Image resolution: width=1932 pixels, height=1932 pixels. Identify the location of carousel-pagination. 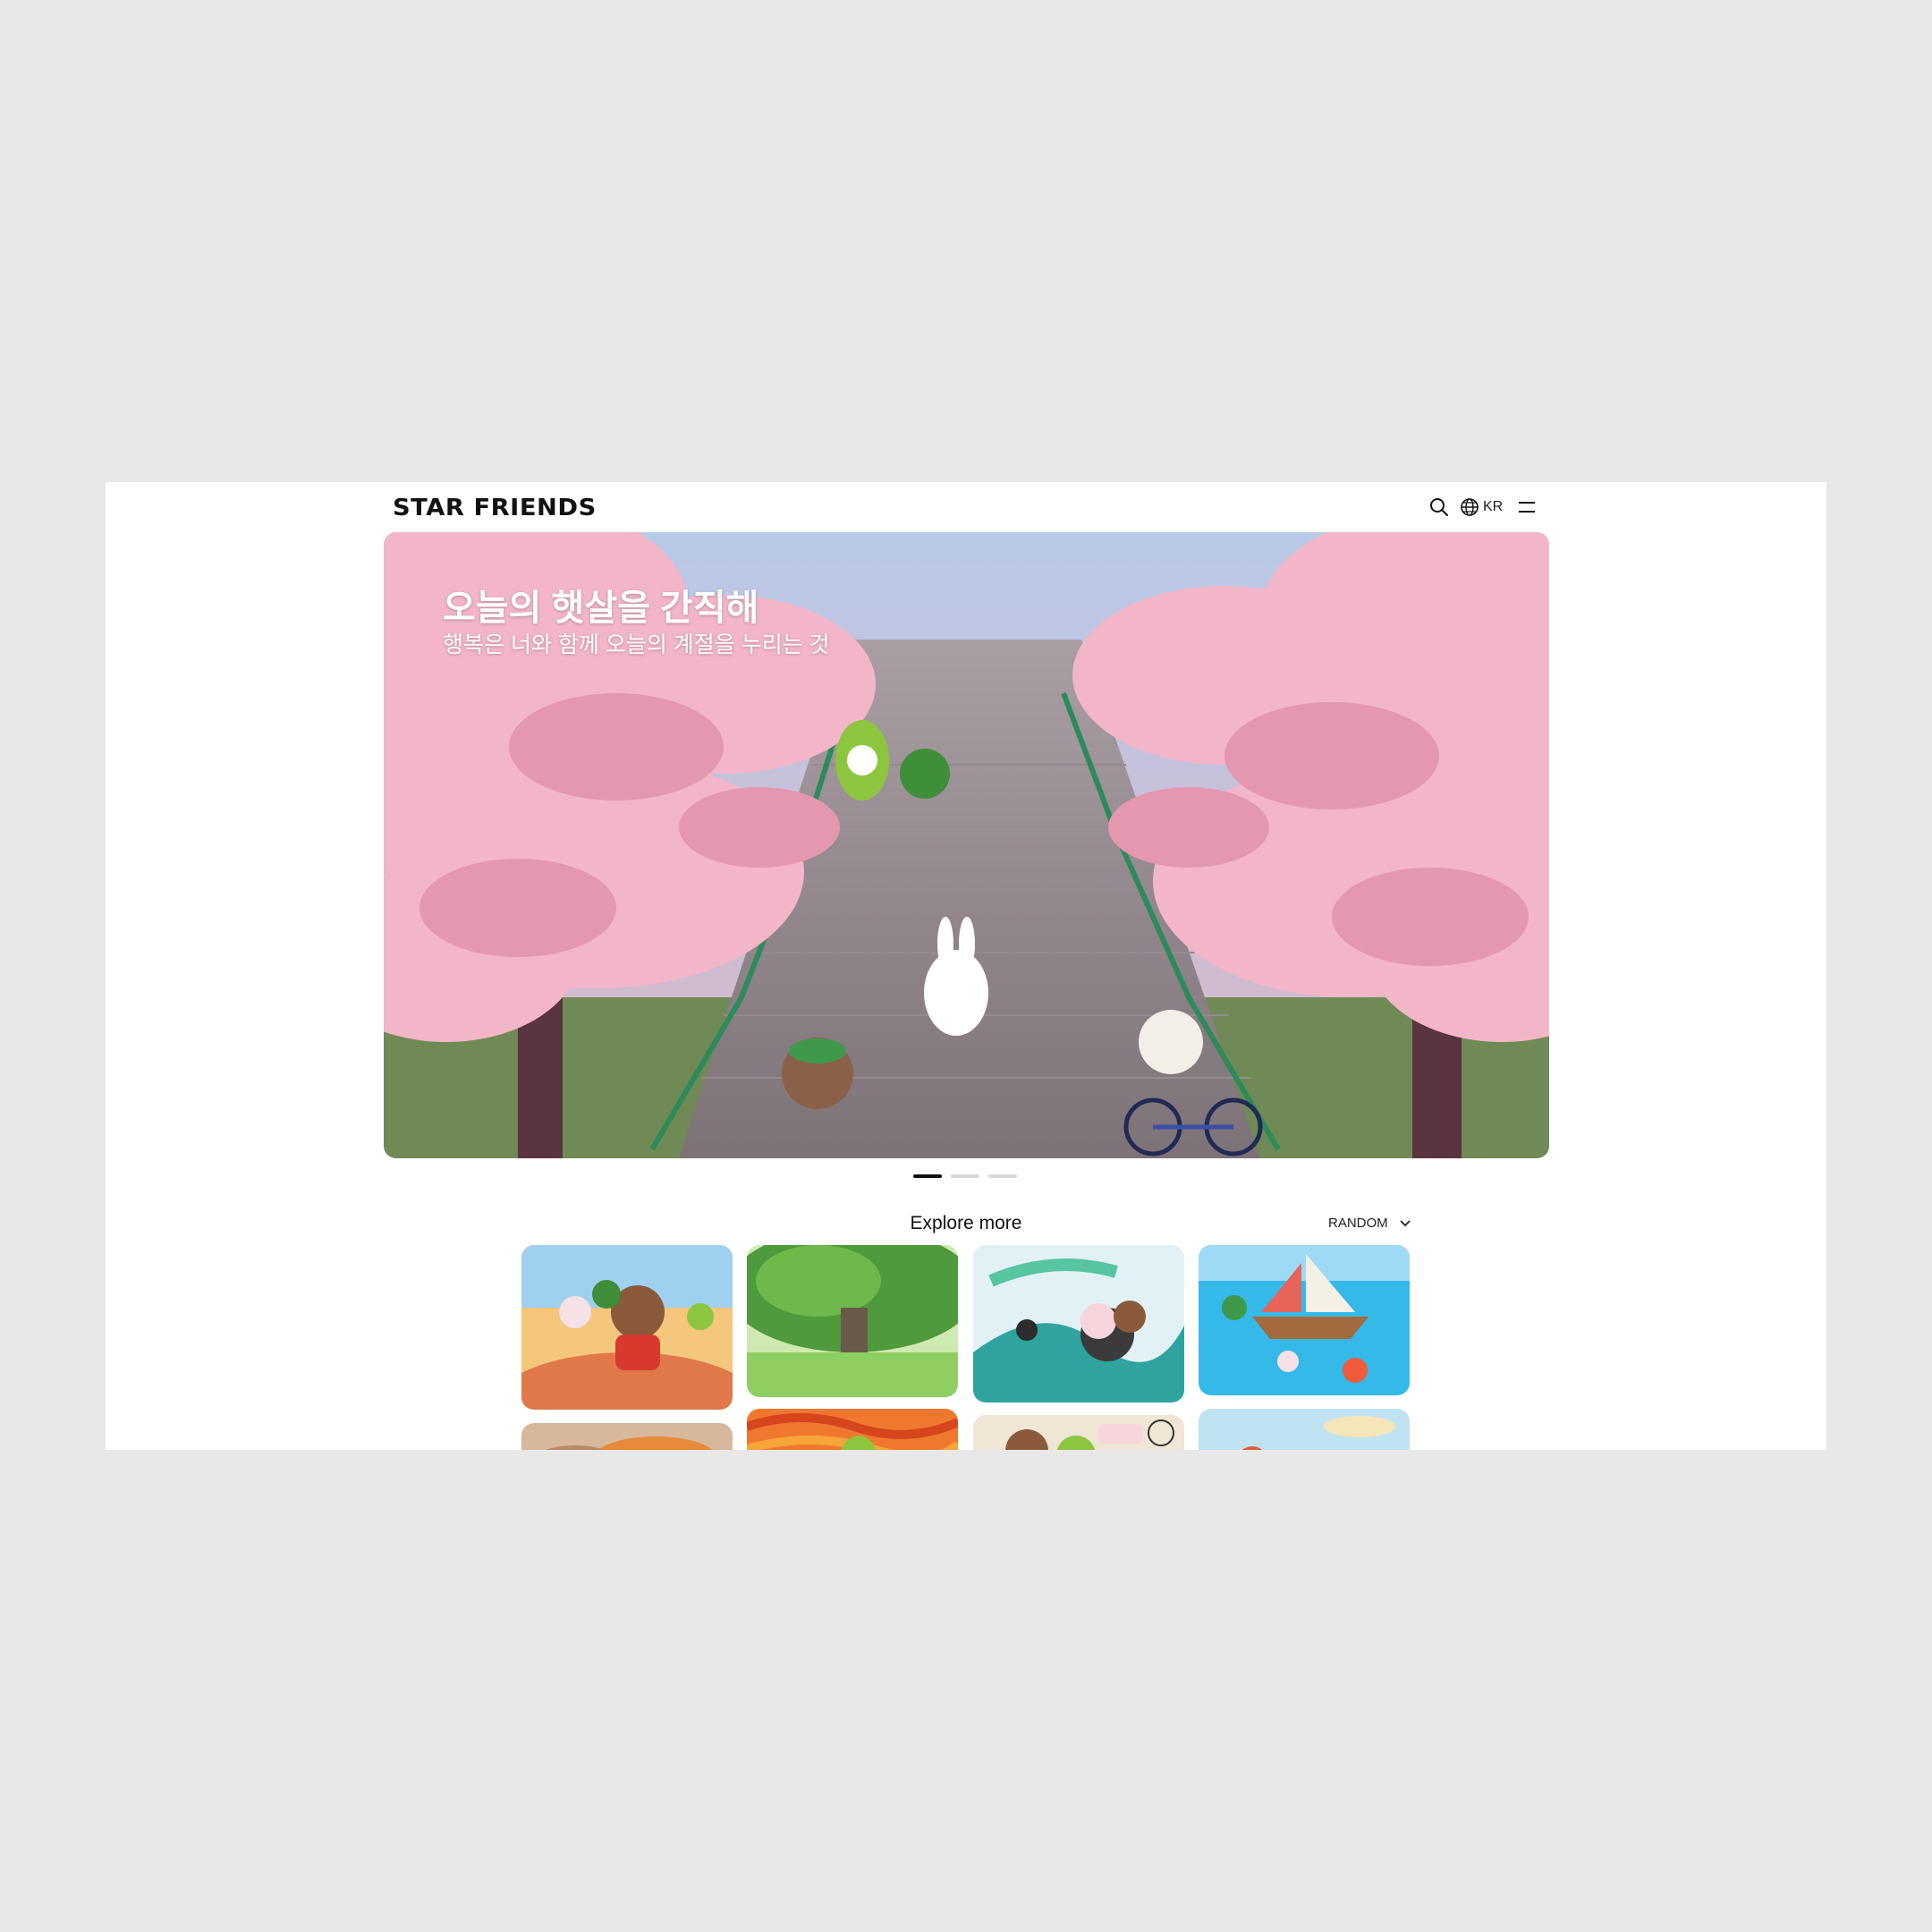
(965, 1176).